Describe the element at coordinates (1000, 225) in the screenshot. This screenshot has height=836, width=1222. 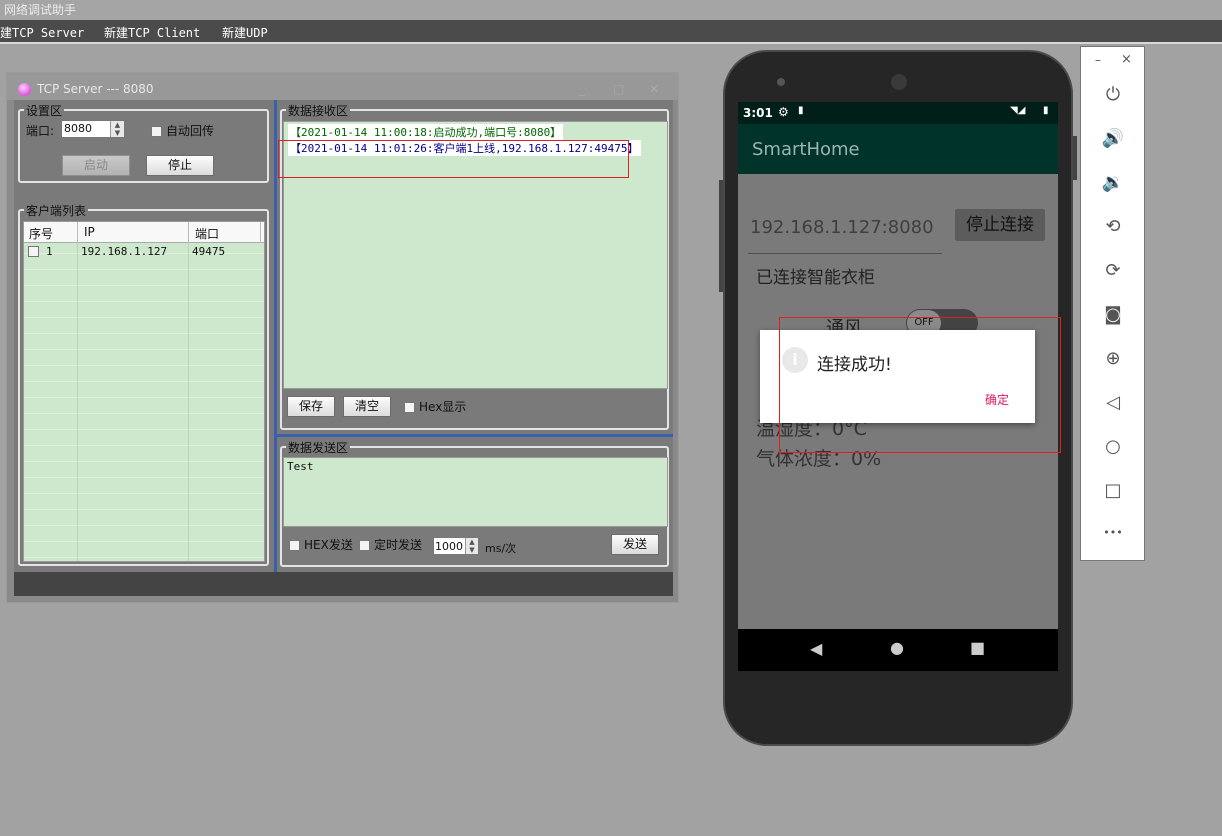
I see `disconnect-button: 停止连接` at that location.